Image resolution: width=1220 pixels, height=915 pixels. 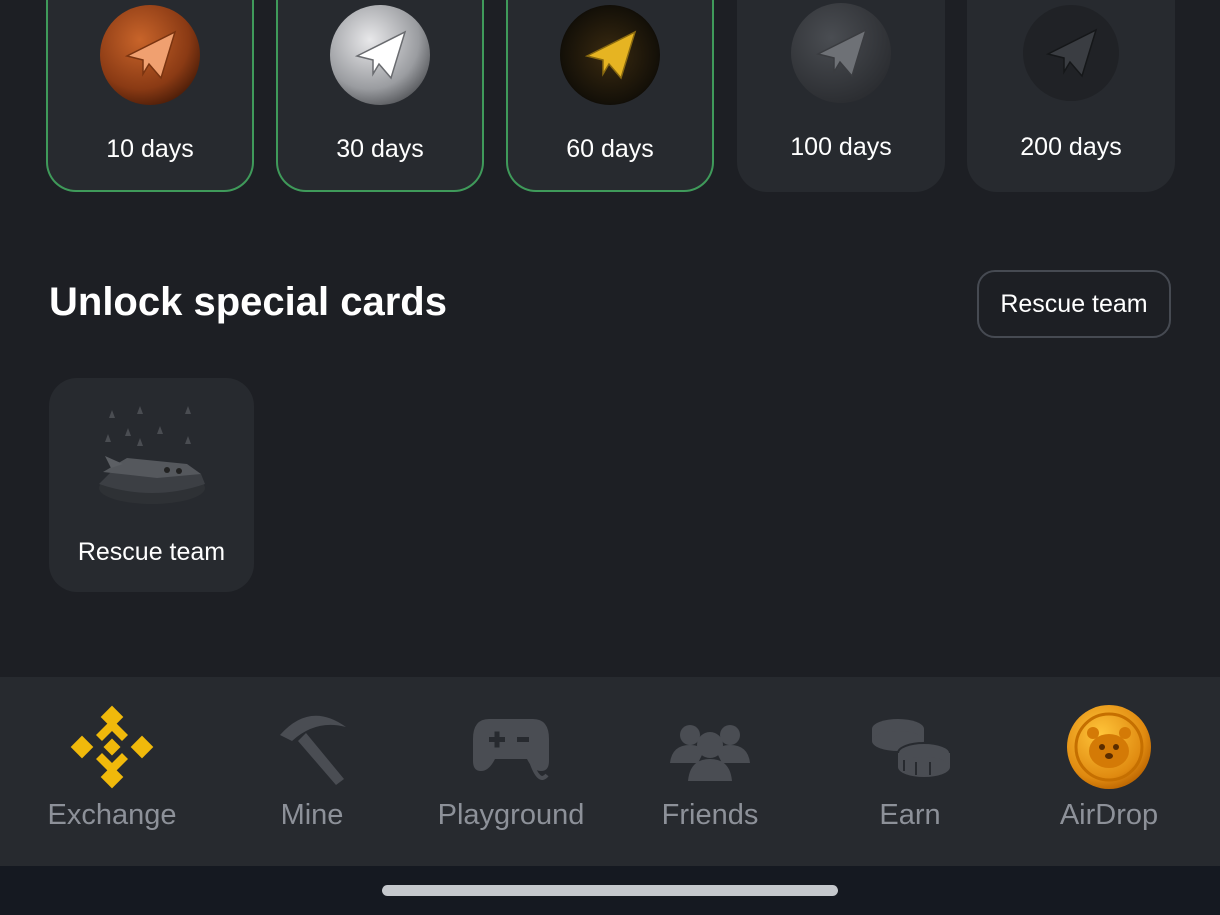 What do you see at coordinates (248, 302) in the screenshot?
I see `section-title: Unlock special cards` at bounding box center [248, 302].